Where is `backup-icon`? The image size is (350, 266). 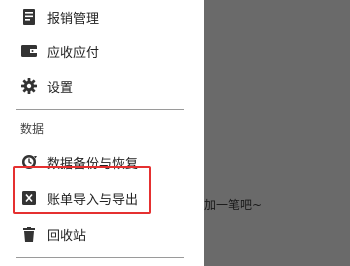 backup-icon is located at coordinates (29, 162).